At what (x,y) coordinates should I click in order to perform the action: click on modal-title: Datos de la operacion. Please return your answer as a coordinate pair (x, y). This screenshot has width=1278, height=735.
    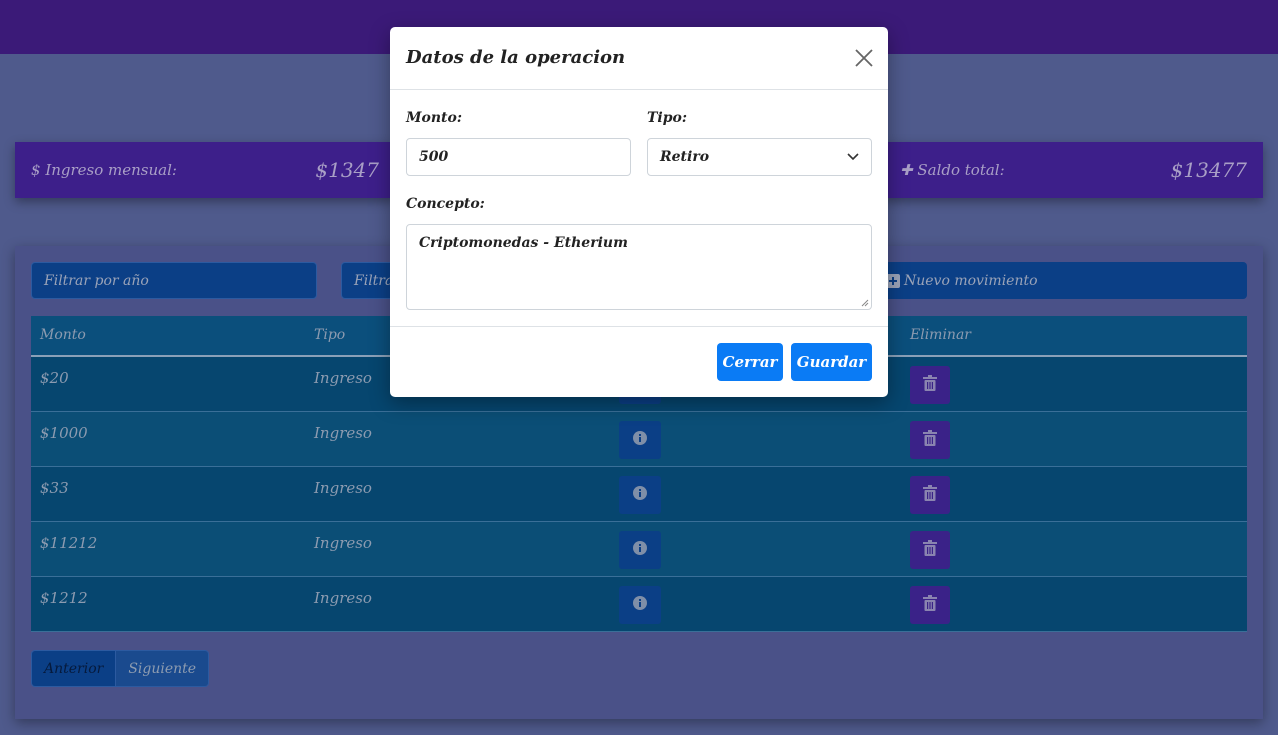
    Looking at the image, I should click on (516, 57).